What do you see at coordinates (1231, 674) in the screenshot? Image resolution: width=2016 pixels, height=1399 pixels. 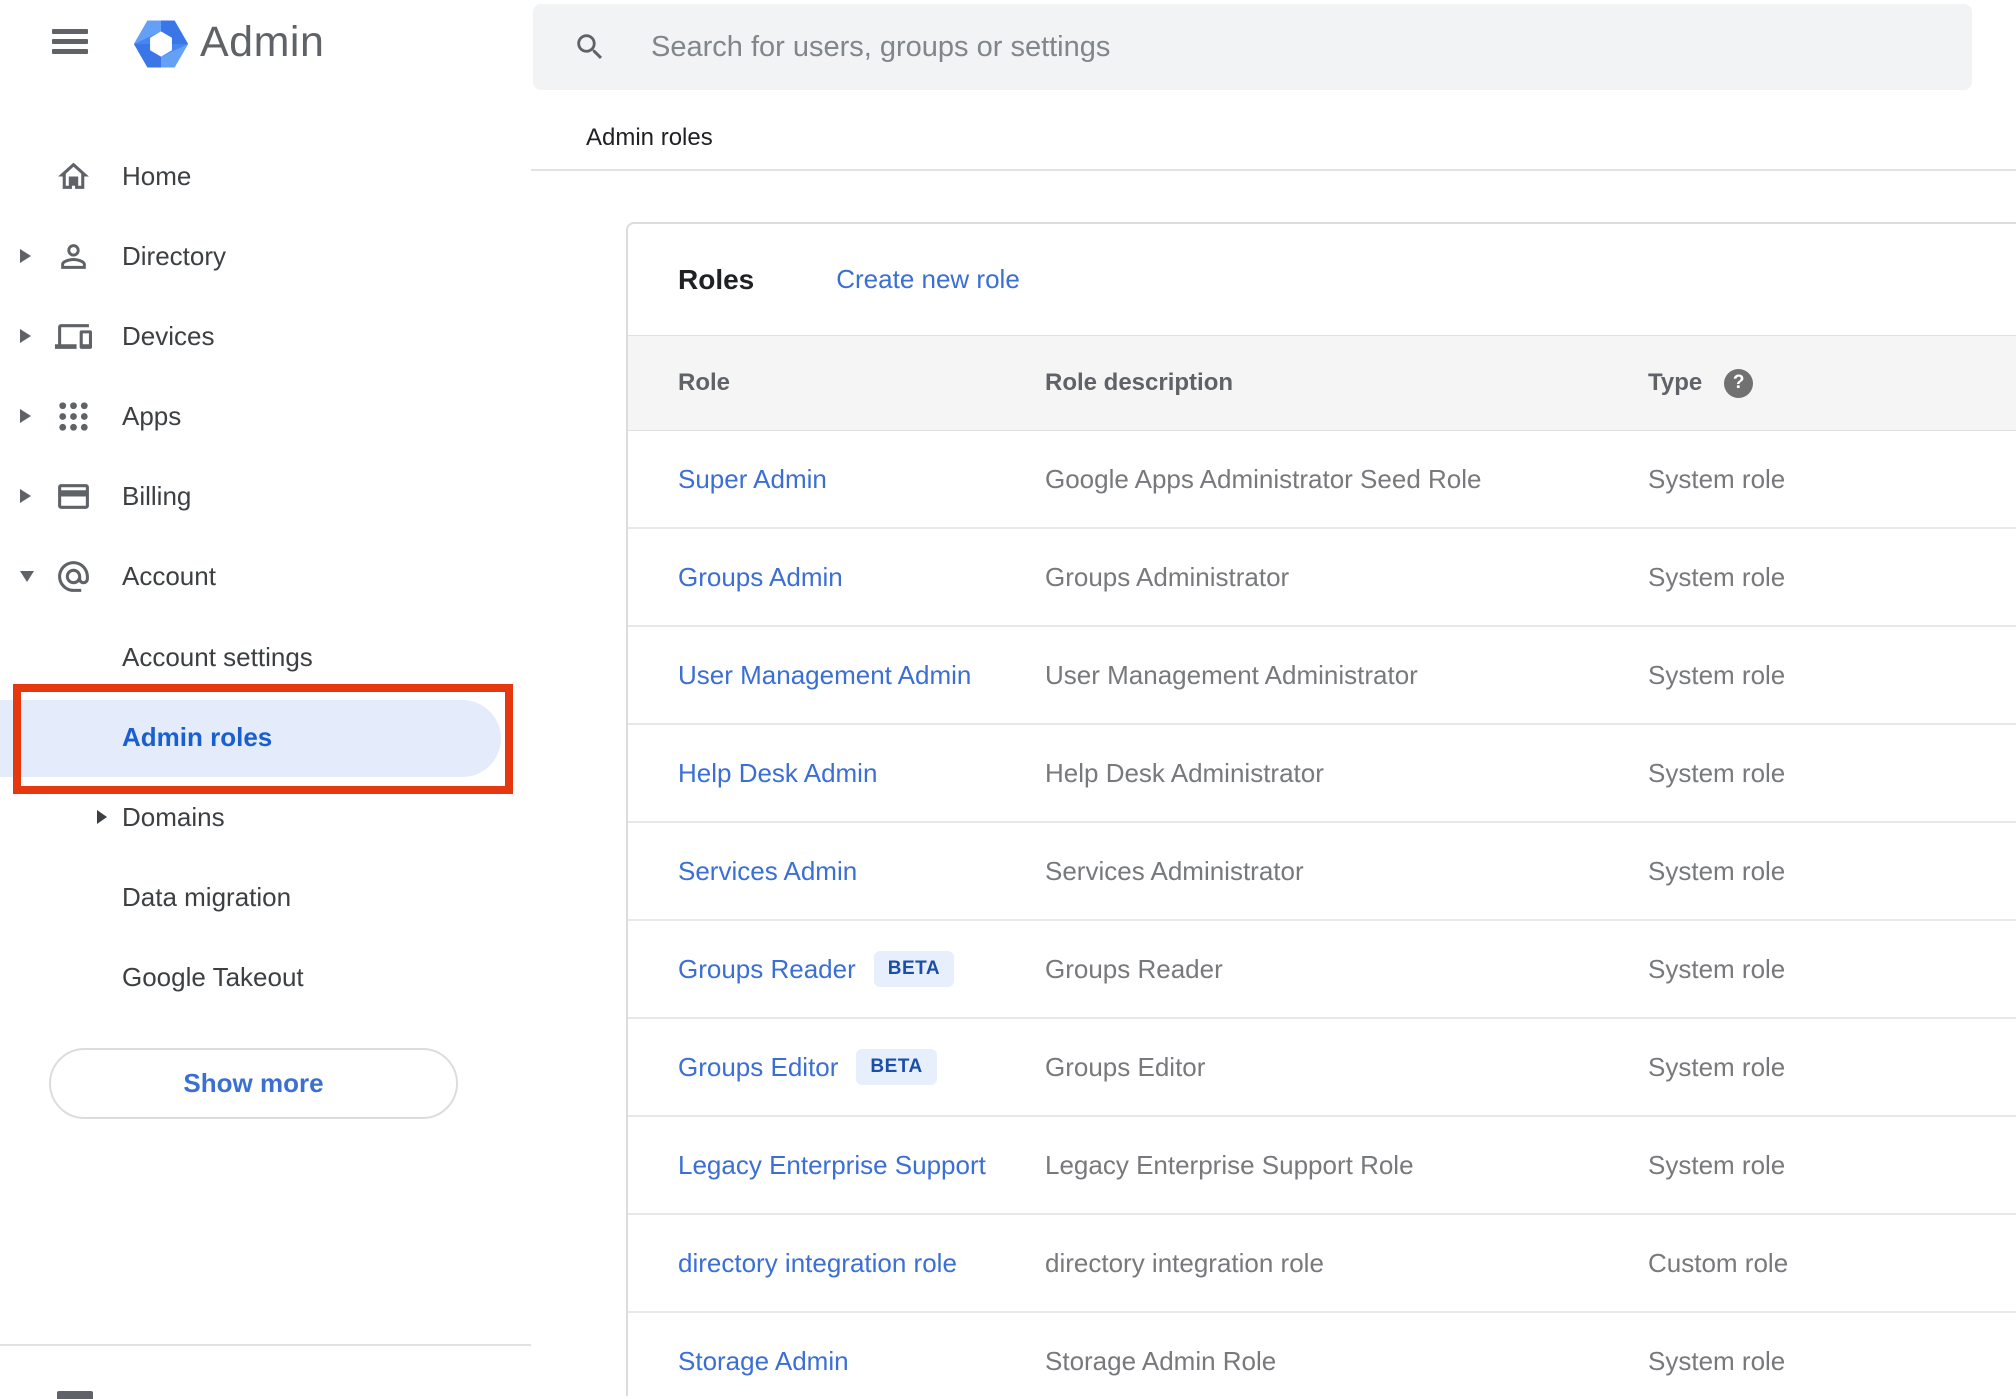 I see `role-description: User Management Administrator` at bounding box center [1231, 674].